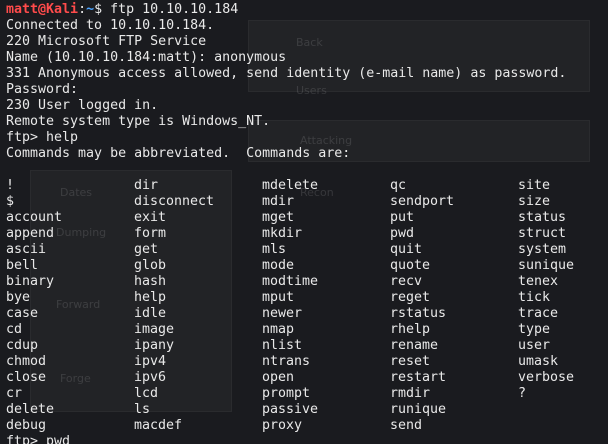  I want to click on command-name: disconnect, so click(174, 201).